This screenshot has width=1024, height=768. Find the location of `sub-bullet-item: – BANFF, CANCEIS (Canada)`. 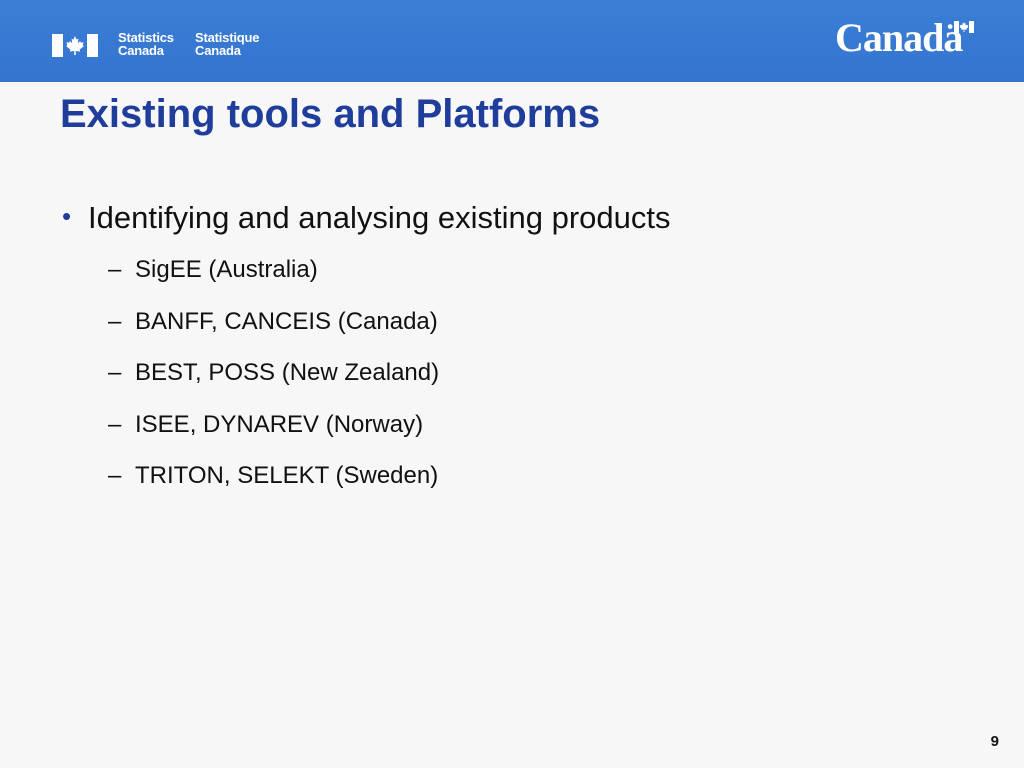

sub-bullet-item: – BANFF, CANCEIS (Canada) is located at coordinates (458, 332).